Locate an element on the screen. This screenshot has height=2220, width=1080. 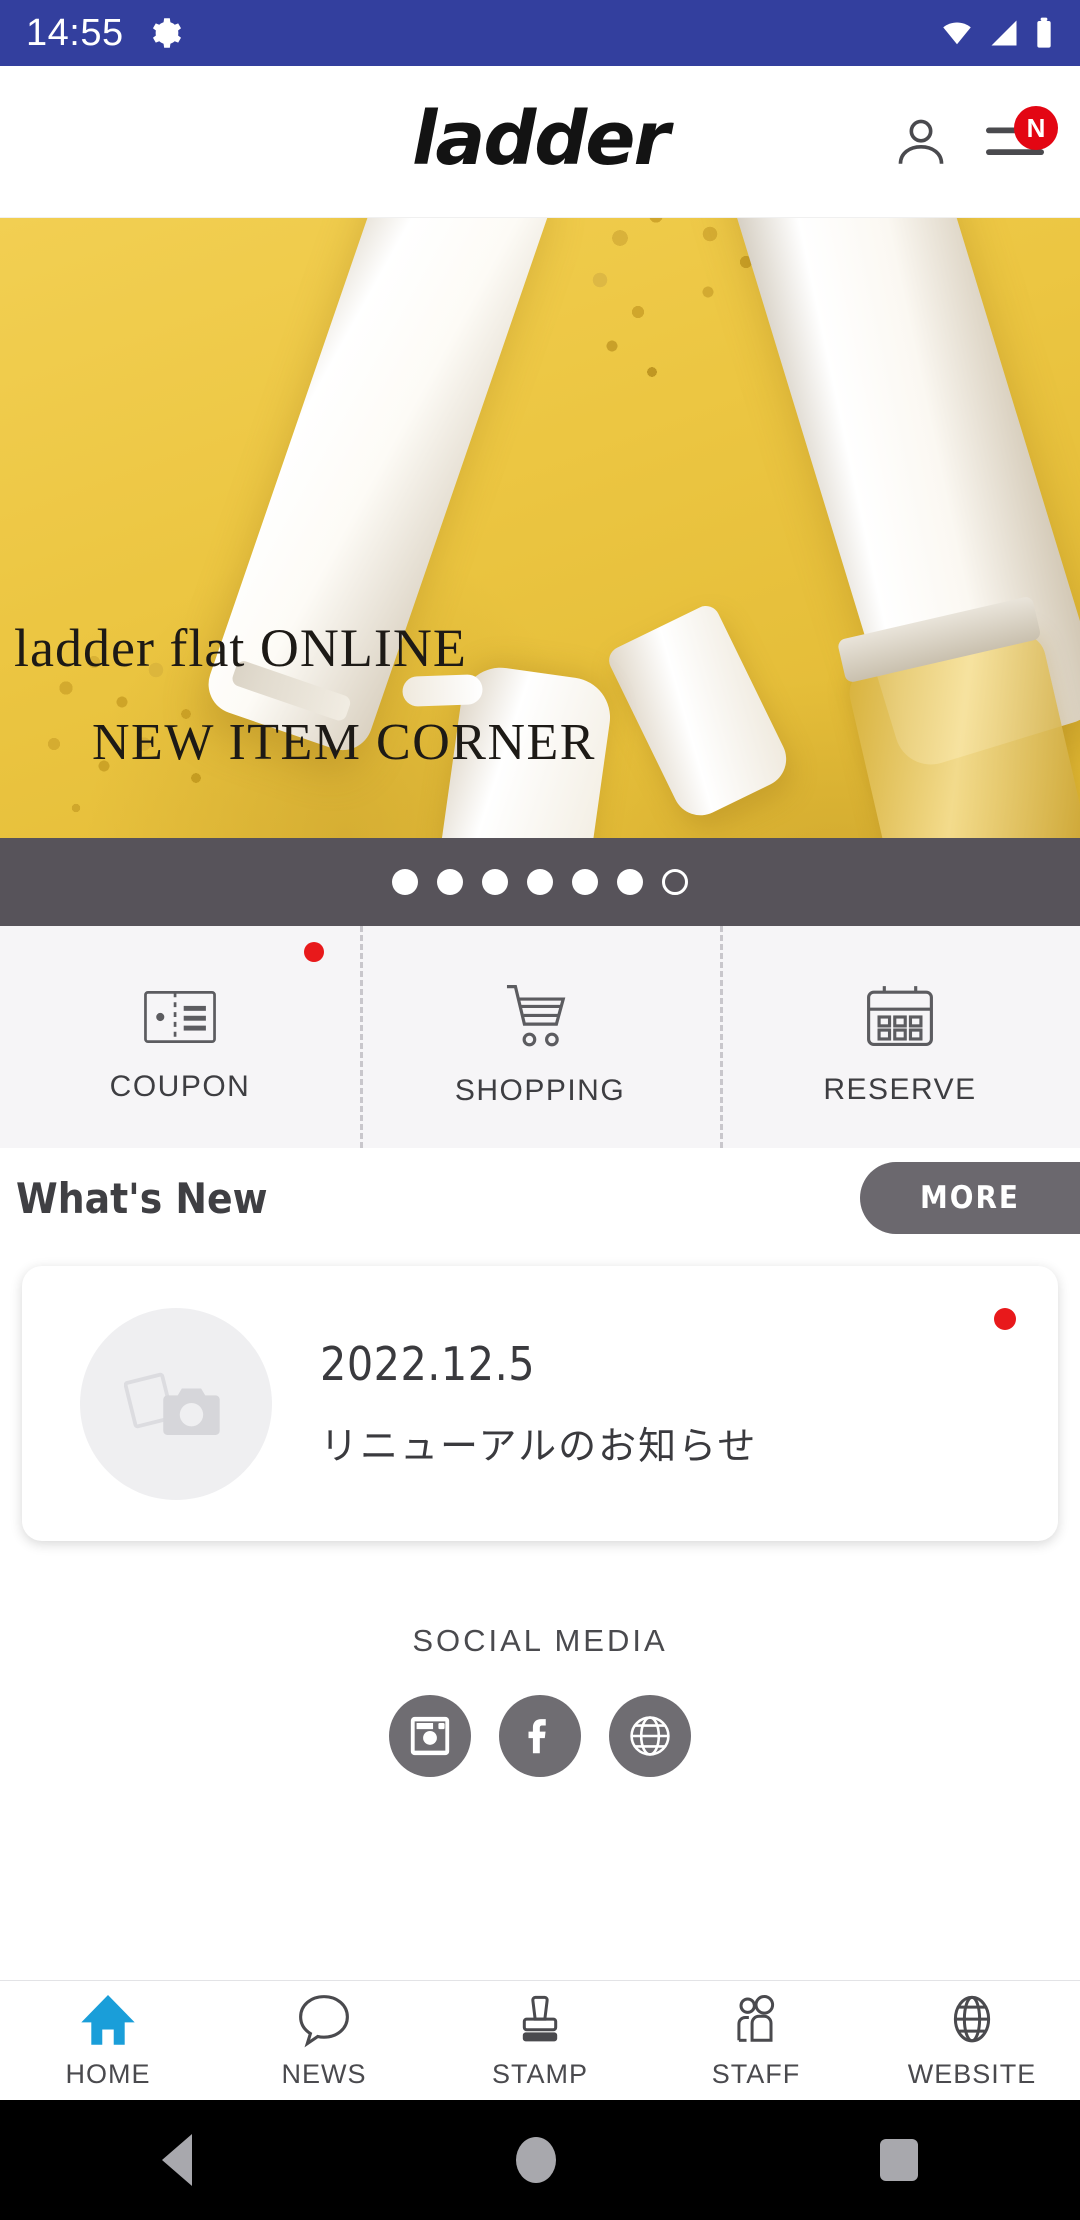
quick-actions-bar: COUPON SHOPPING RESERVE is located at coordinates (540, 1037).